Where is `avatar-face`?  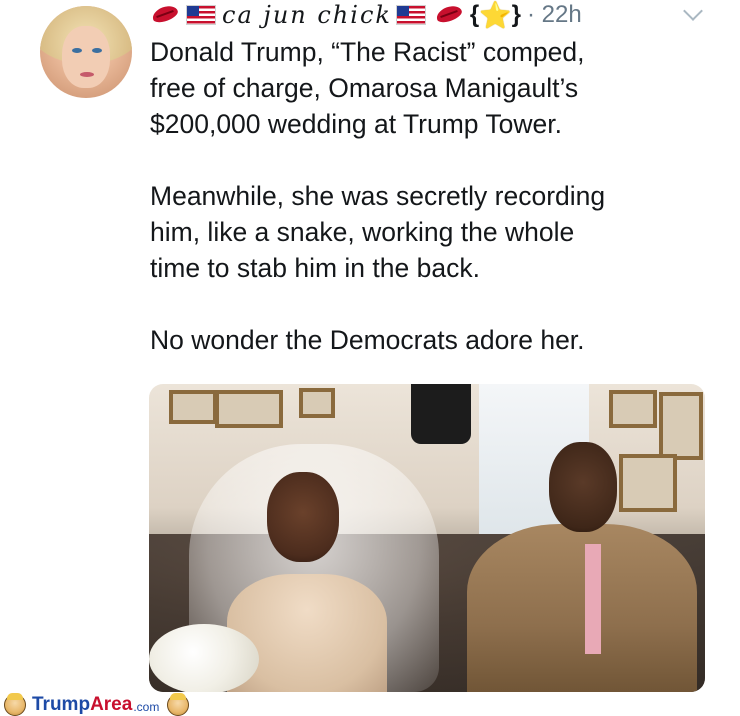 avatar-face is located at coordinates (86, 57).